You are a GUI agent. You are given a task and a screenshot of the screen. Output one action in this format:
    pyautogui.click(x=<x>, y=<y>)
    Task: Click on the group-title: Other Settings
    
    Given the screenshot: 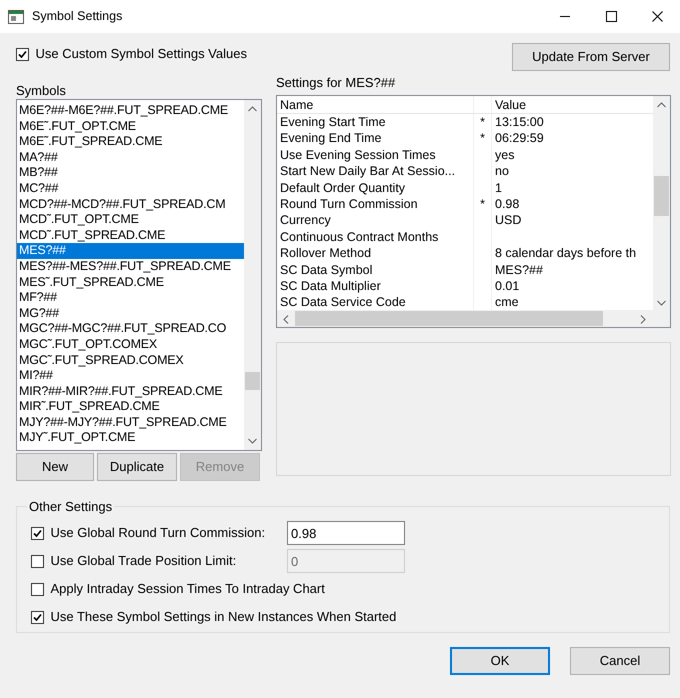 What is the action you would take?
    pyautogui.click(x=71, y=506)
    